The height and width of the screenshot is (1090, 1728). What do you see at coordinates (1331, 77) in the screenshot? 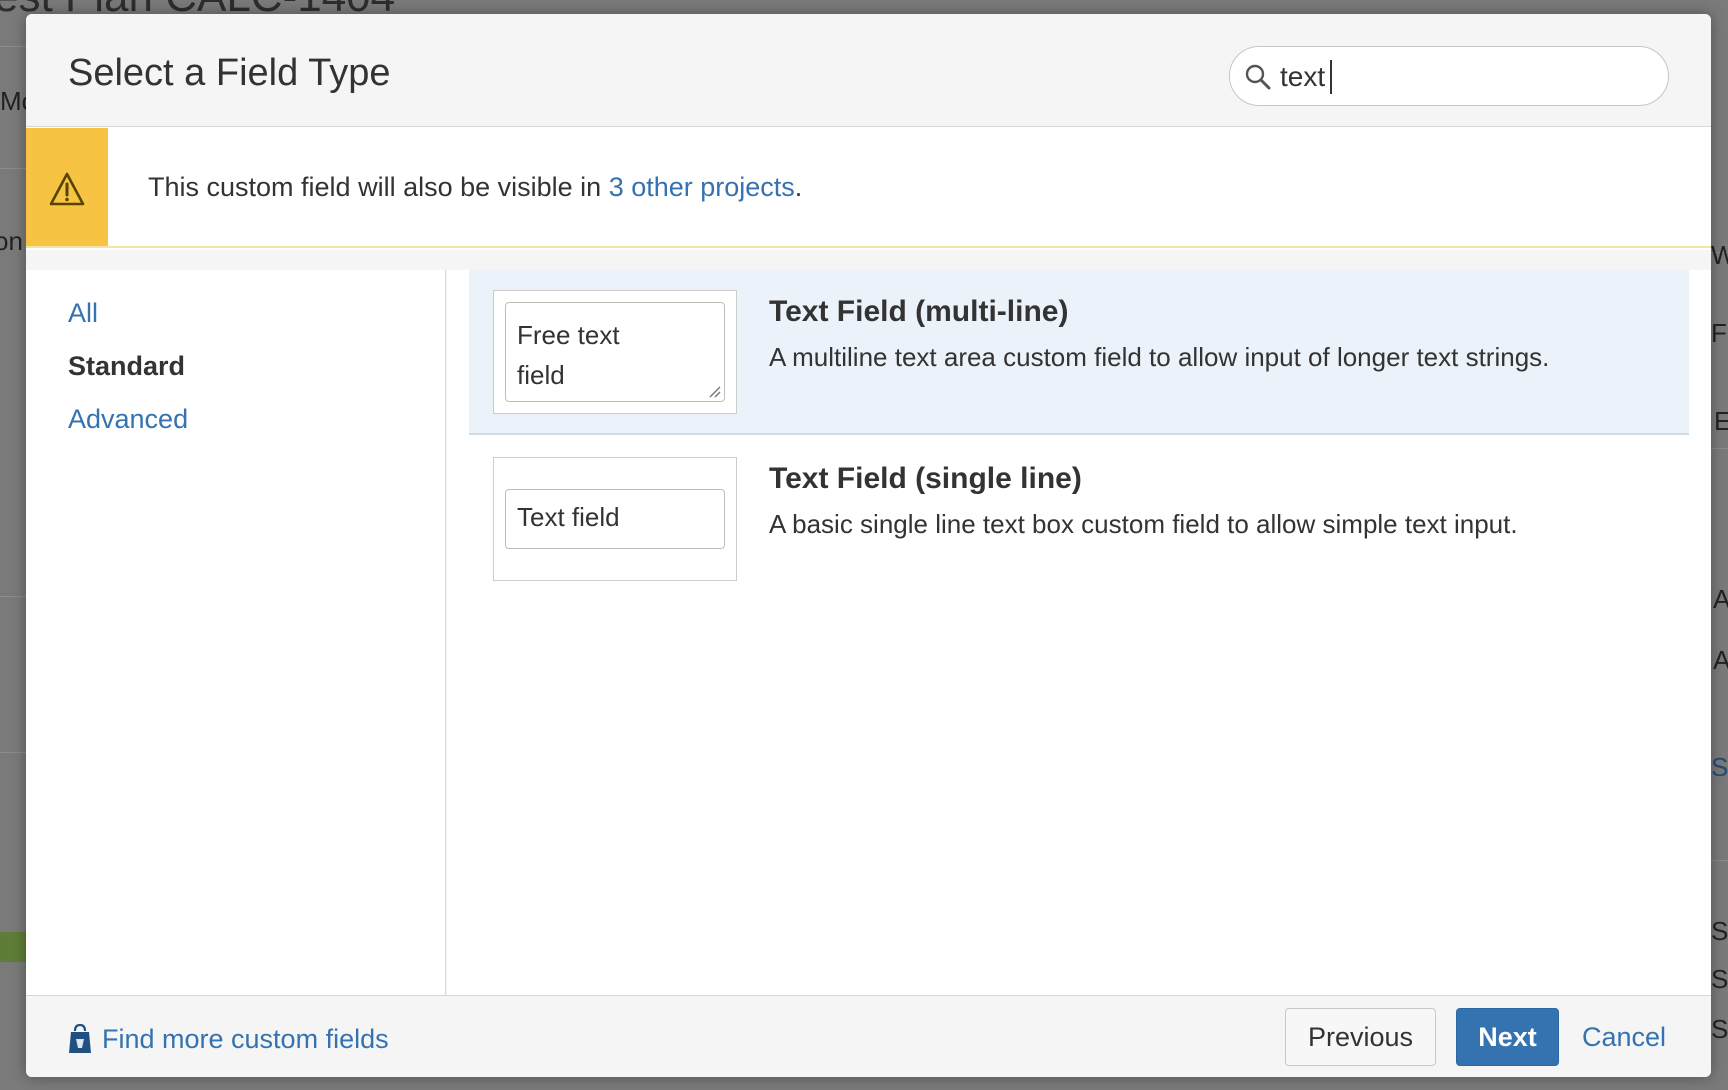
I see `text-caret` at bounding box center [1331, 77].